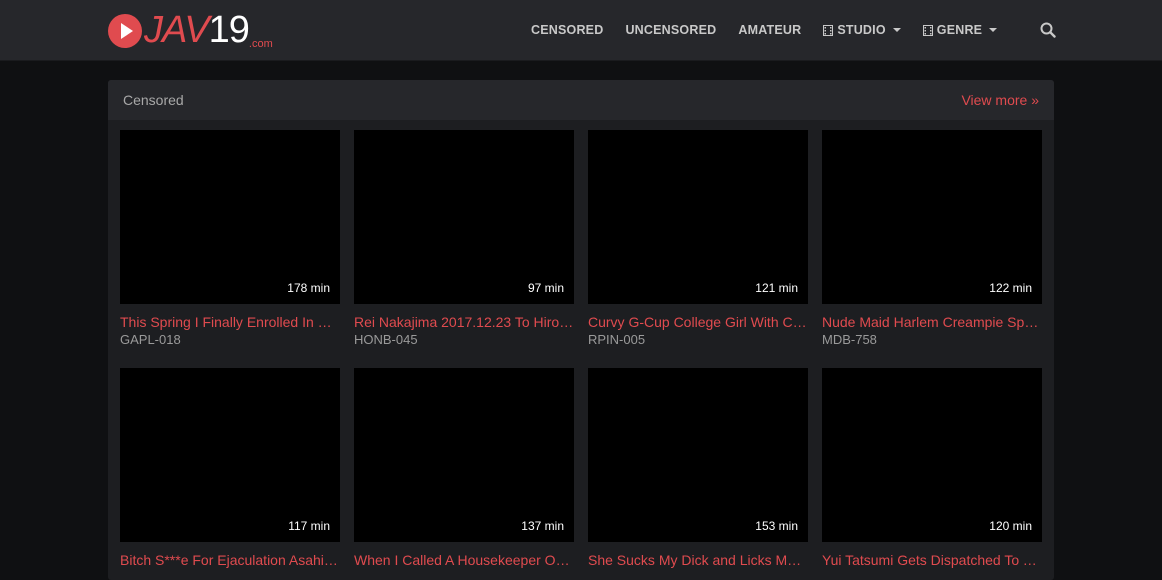  I want to click on video-title-link: Bitch S***e For Ejaculation Asahi Mizuno, so click(230, 560).